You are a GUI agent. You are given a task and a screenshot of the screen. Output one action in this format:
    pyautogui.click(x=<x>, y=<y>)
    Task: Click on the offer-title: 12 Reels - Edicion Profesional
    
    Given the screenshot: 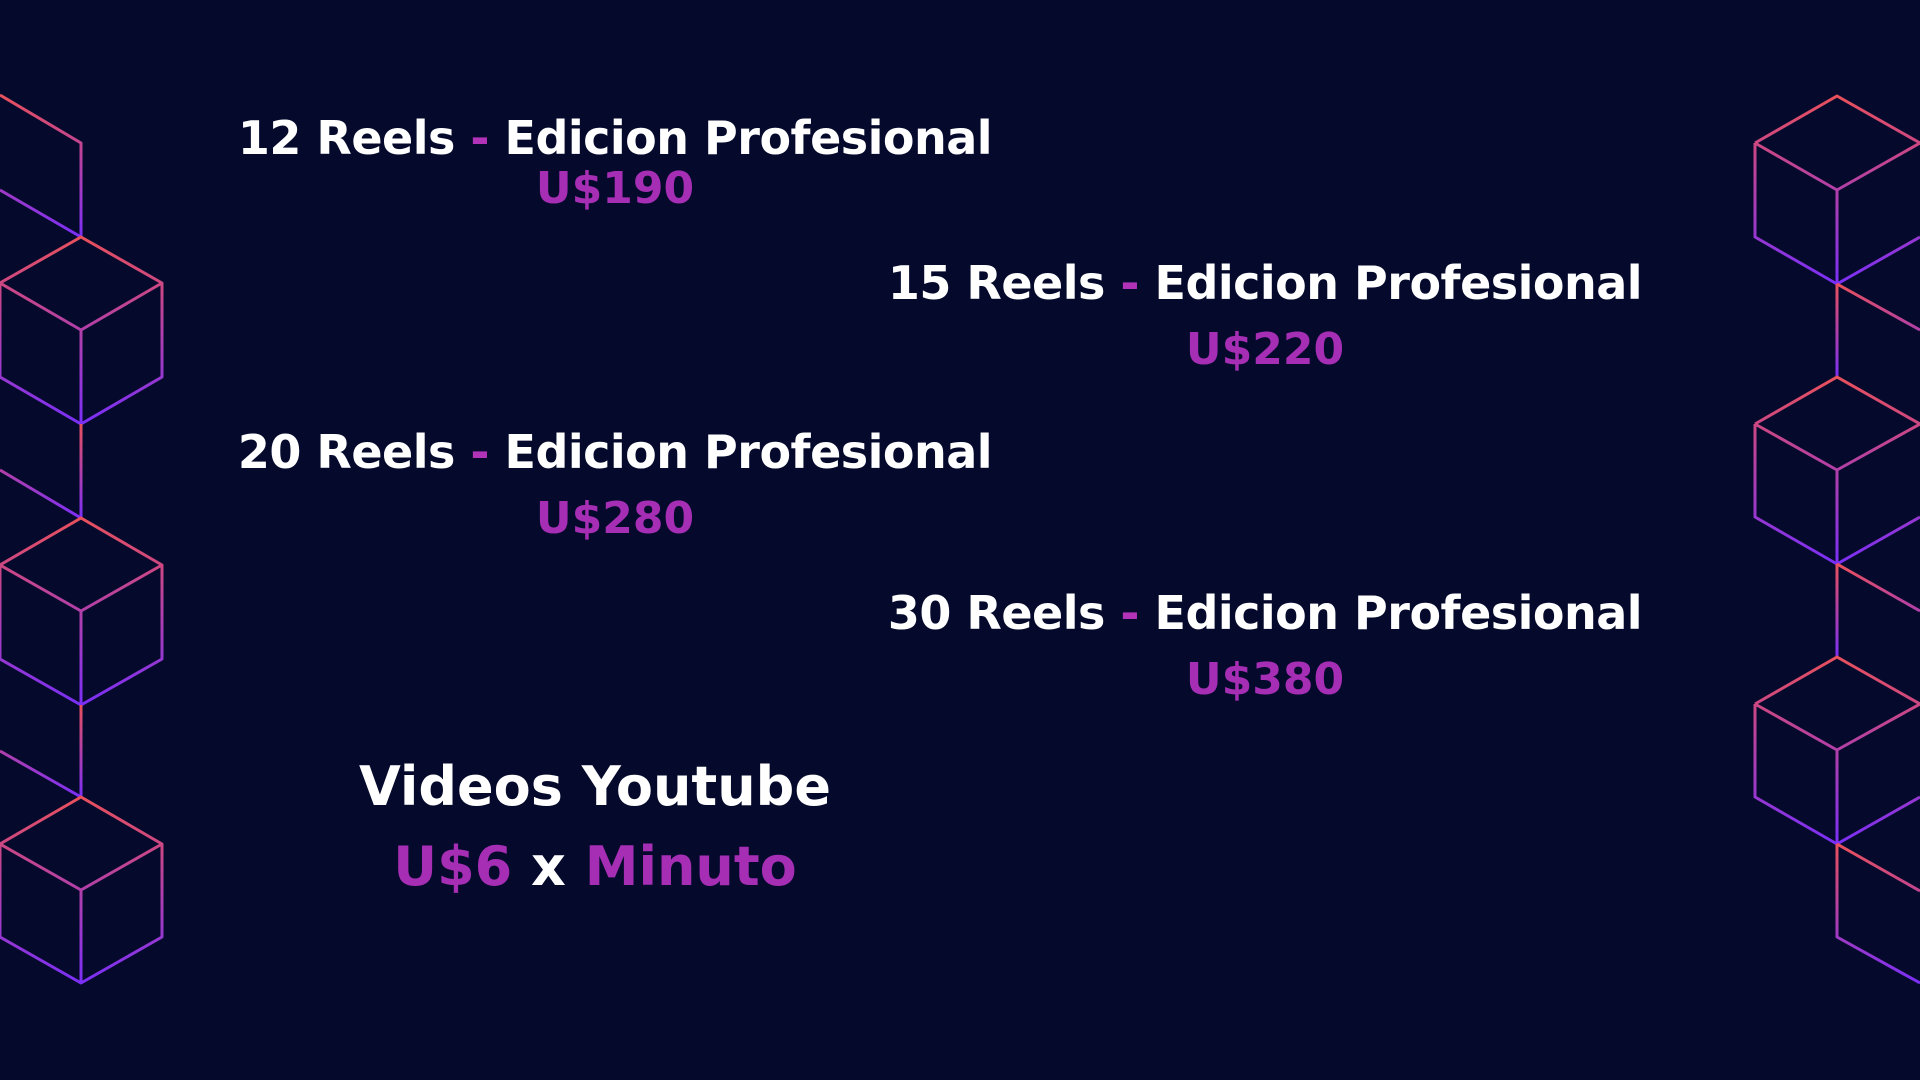 What is the action you would take?
    pyautogui.click(x=615, y=138)
    